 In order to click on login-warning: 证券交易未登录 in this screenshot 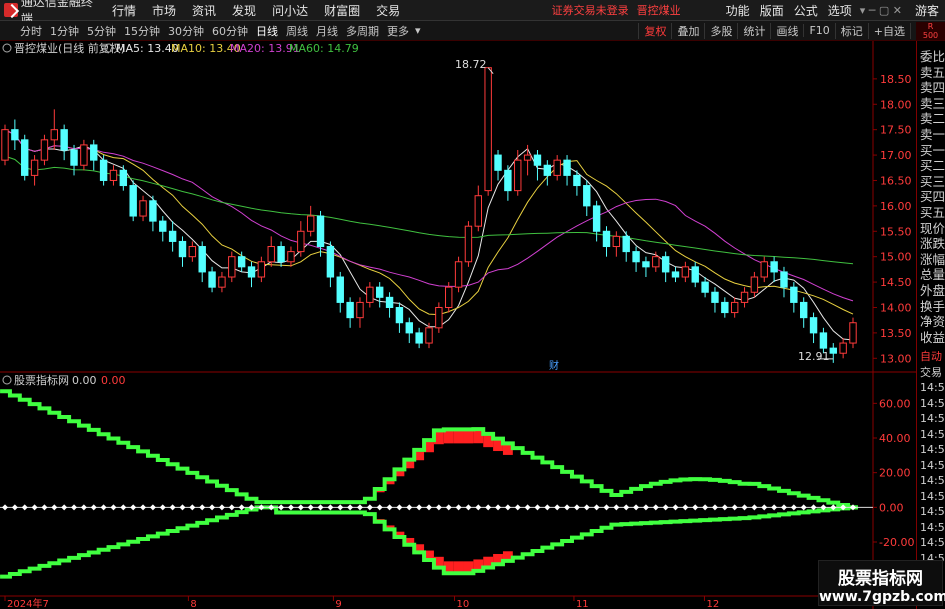, I will do `click(590, 10)`.